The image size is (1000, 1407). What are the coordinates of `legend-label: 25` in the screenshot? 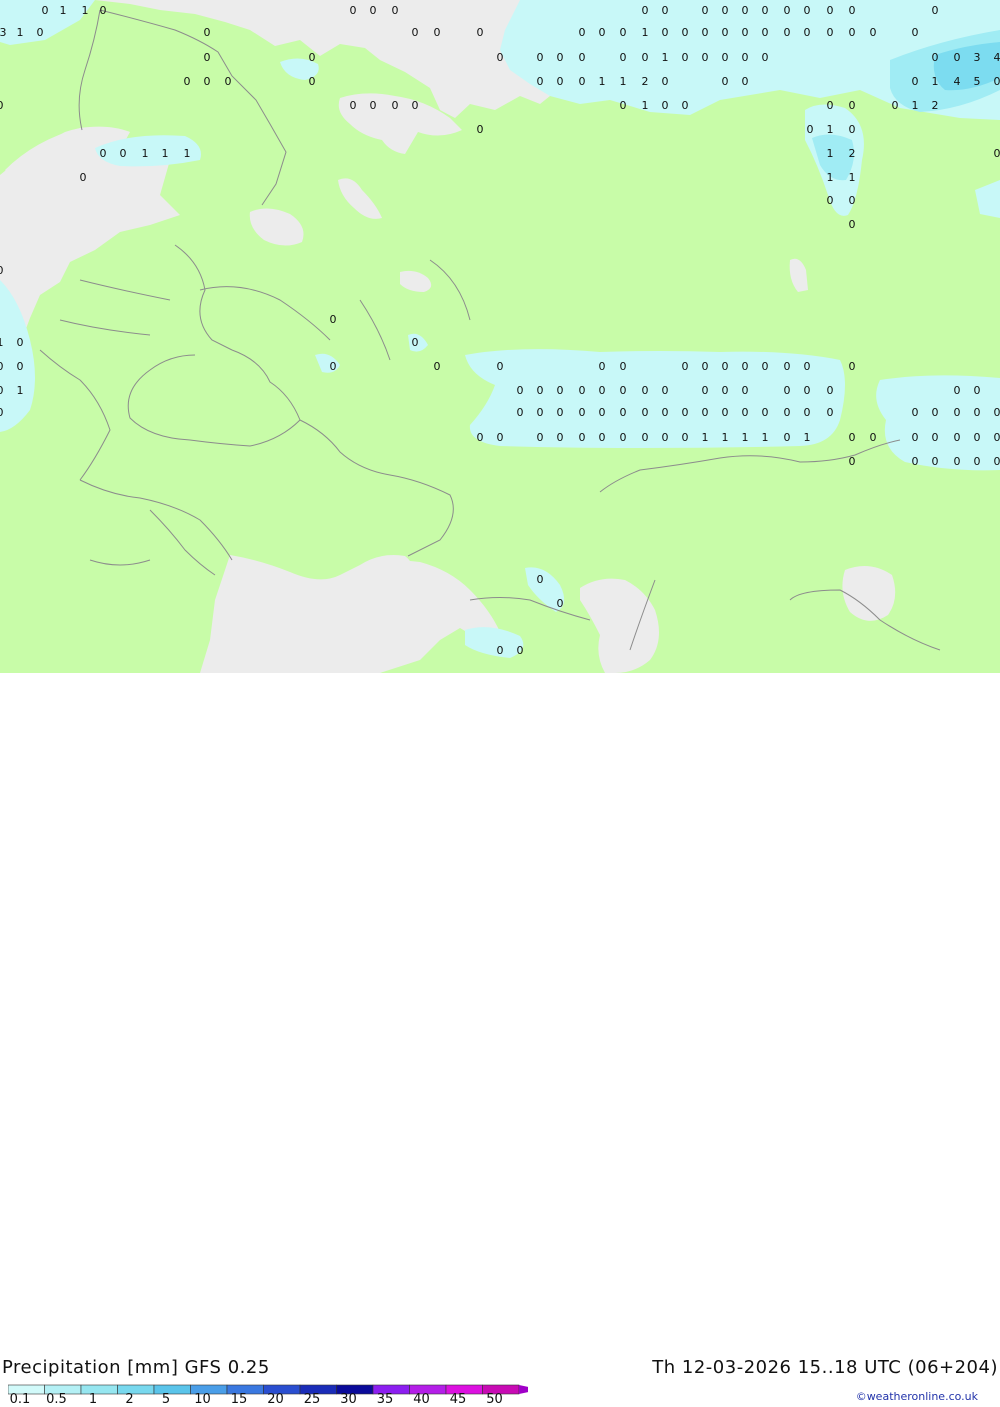 It's located at (312, 1399).